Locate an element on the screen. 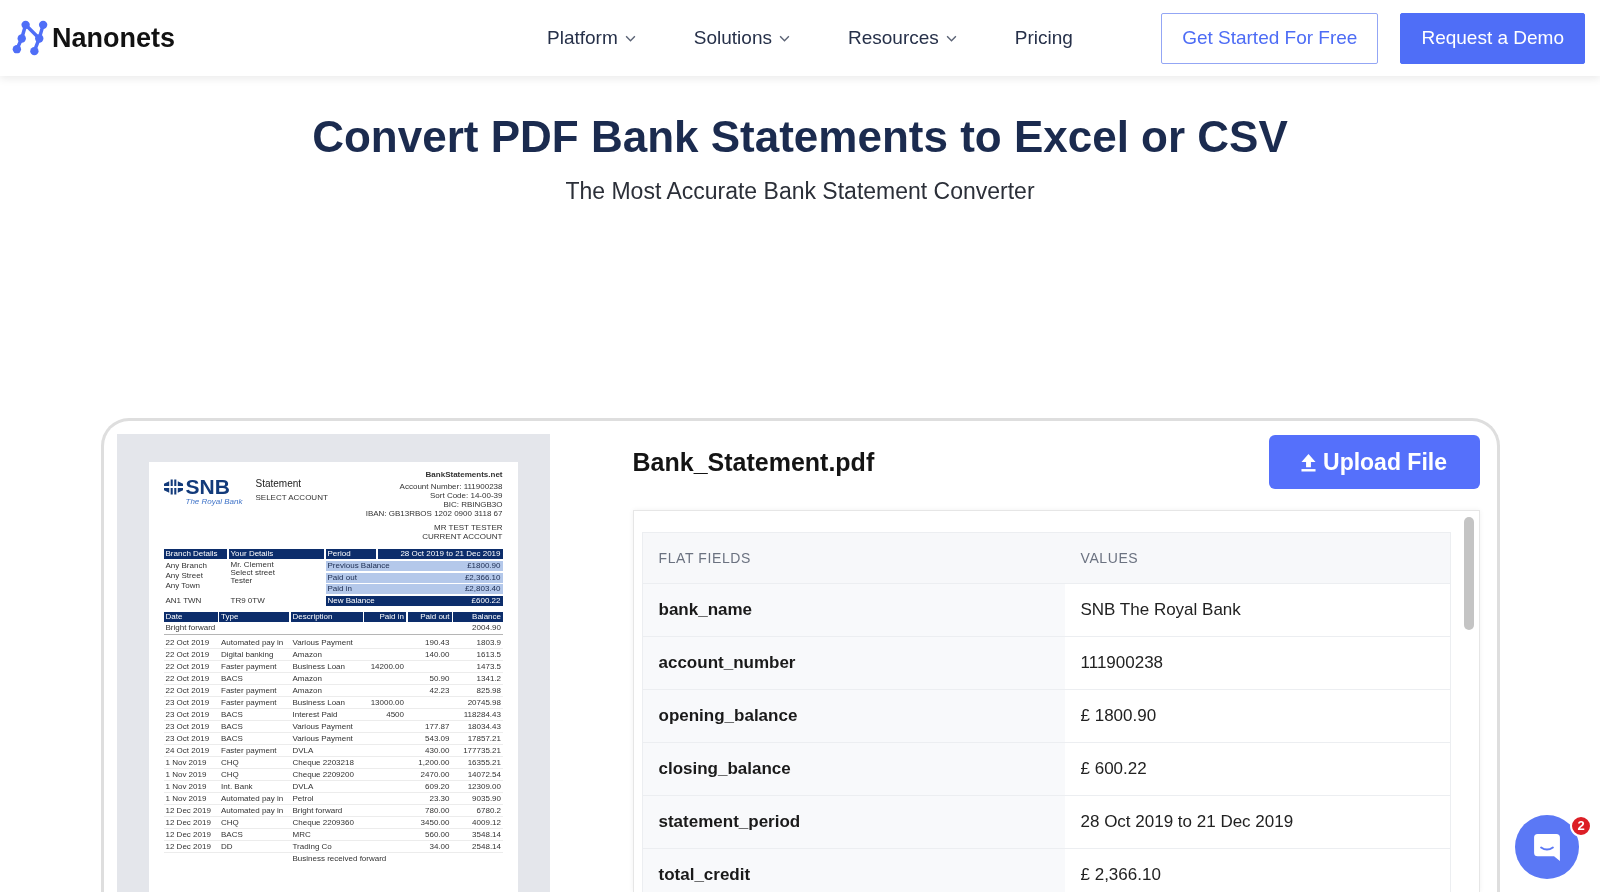 The width and height of the screenshot is (1600, 892). table-cell-text: 1473.5 is located at coordinates (488, 666).